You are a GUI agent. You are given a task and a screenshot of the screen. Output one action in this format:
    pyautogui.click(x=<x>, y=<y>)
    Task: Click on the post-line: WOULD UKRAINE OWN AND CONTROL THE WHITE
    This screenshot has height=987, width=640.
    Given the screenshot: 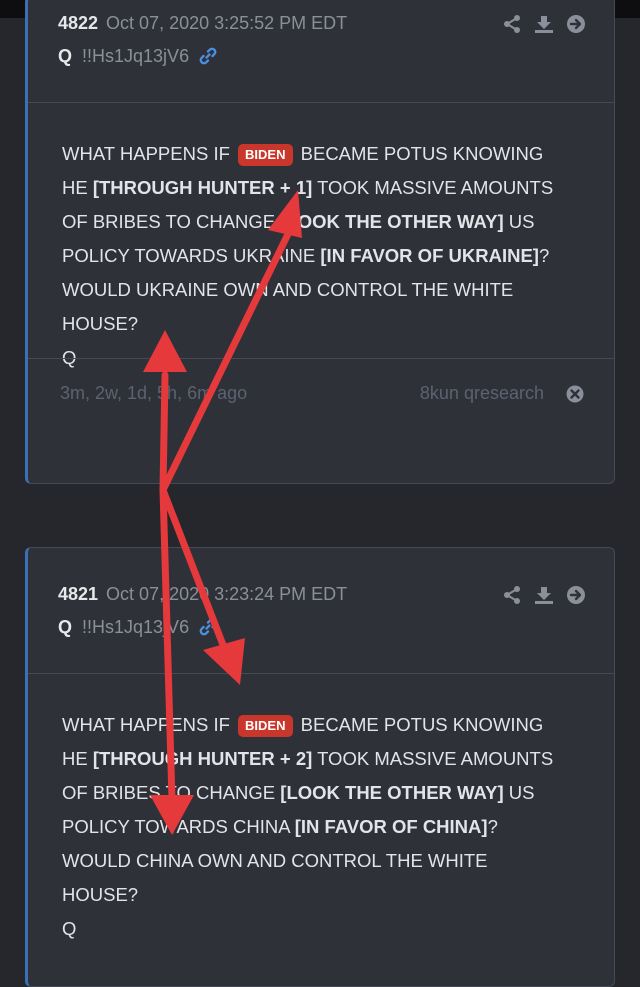 What is the action you would take?
    pyautogui.click(x=288, y=289)
    